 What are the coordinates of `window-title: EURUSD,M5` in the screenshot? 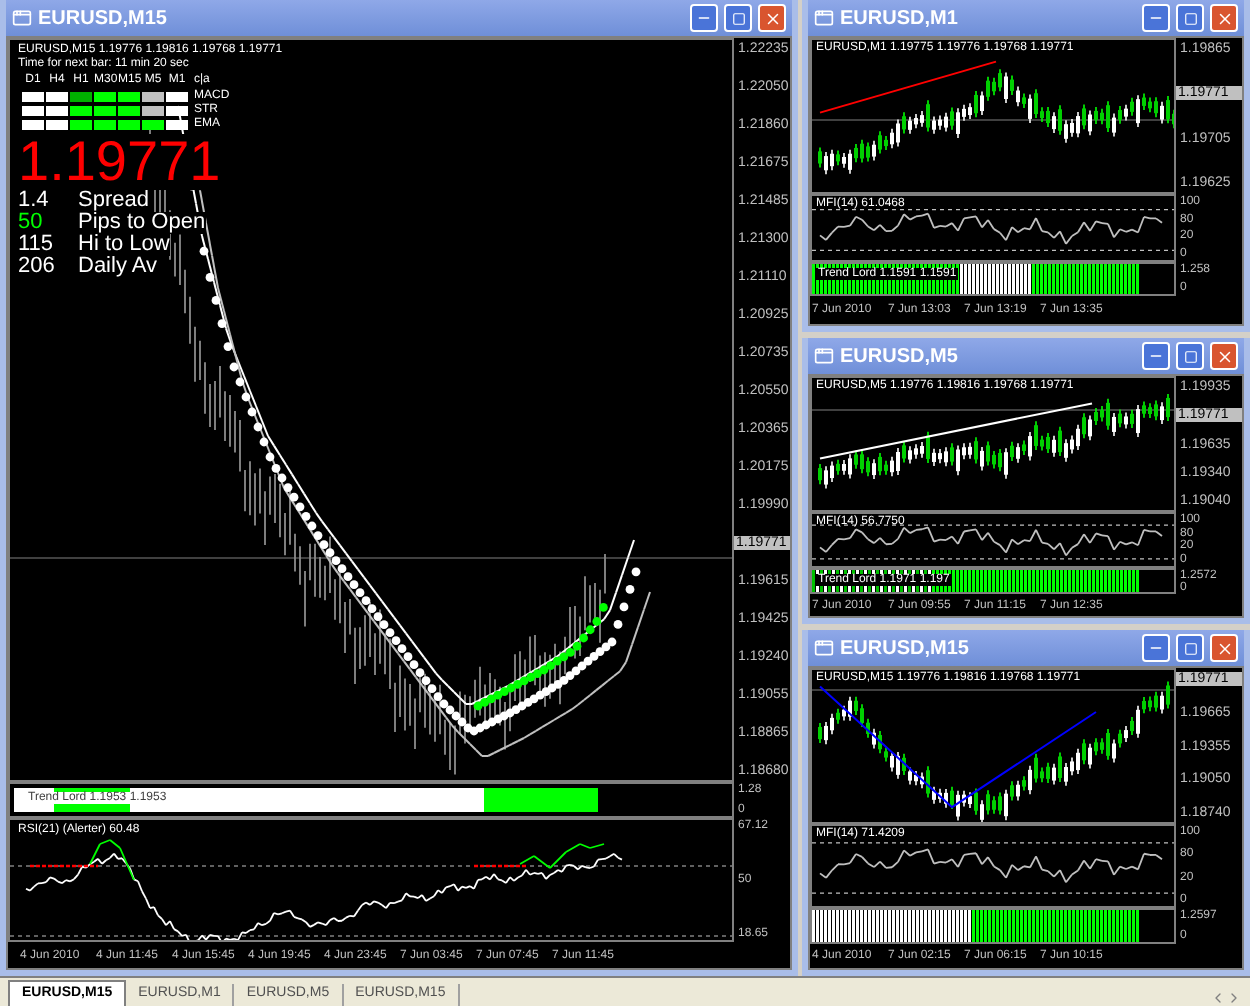 It's located at (900, 357).